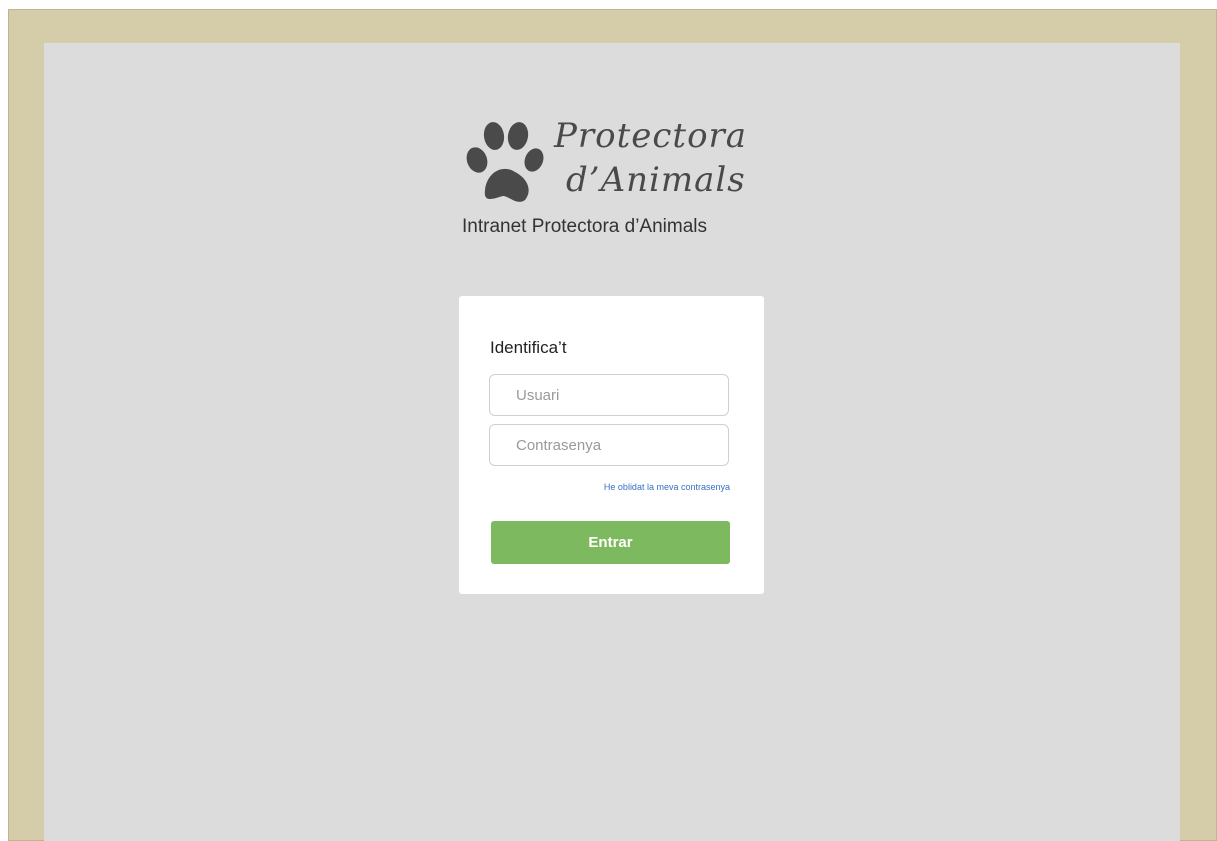 Image resolution: width=1217 pixels, height=841 pixels. What do you see at coordinates (651, 136) in the screenshot?
I see `logo-text-line-1: Protectora` at bounding box center [651, 136].